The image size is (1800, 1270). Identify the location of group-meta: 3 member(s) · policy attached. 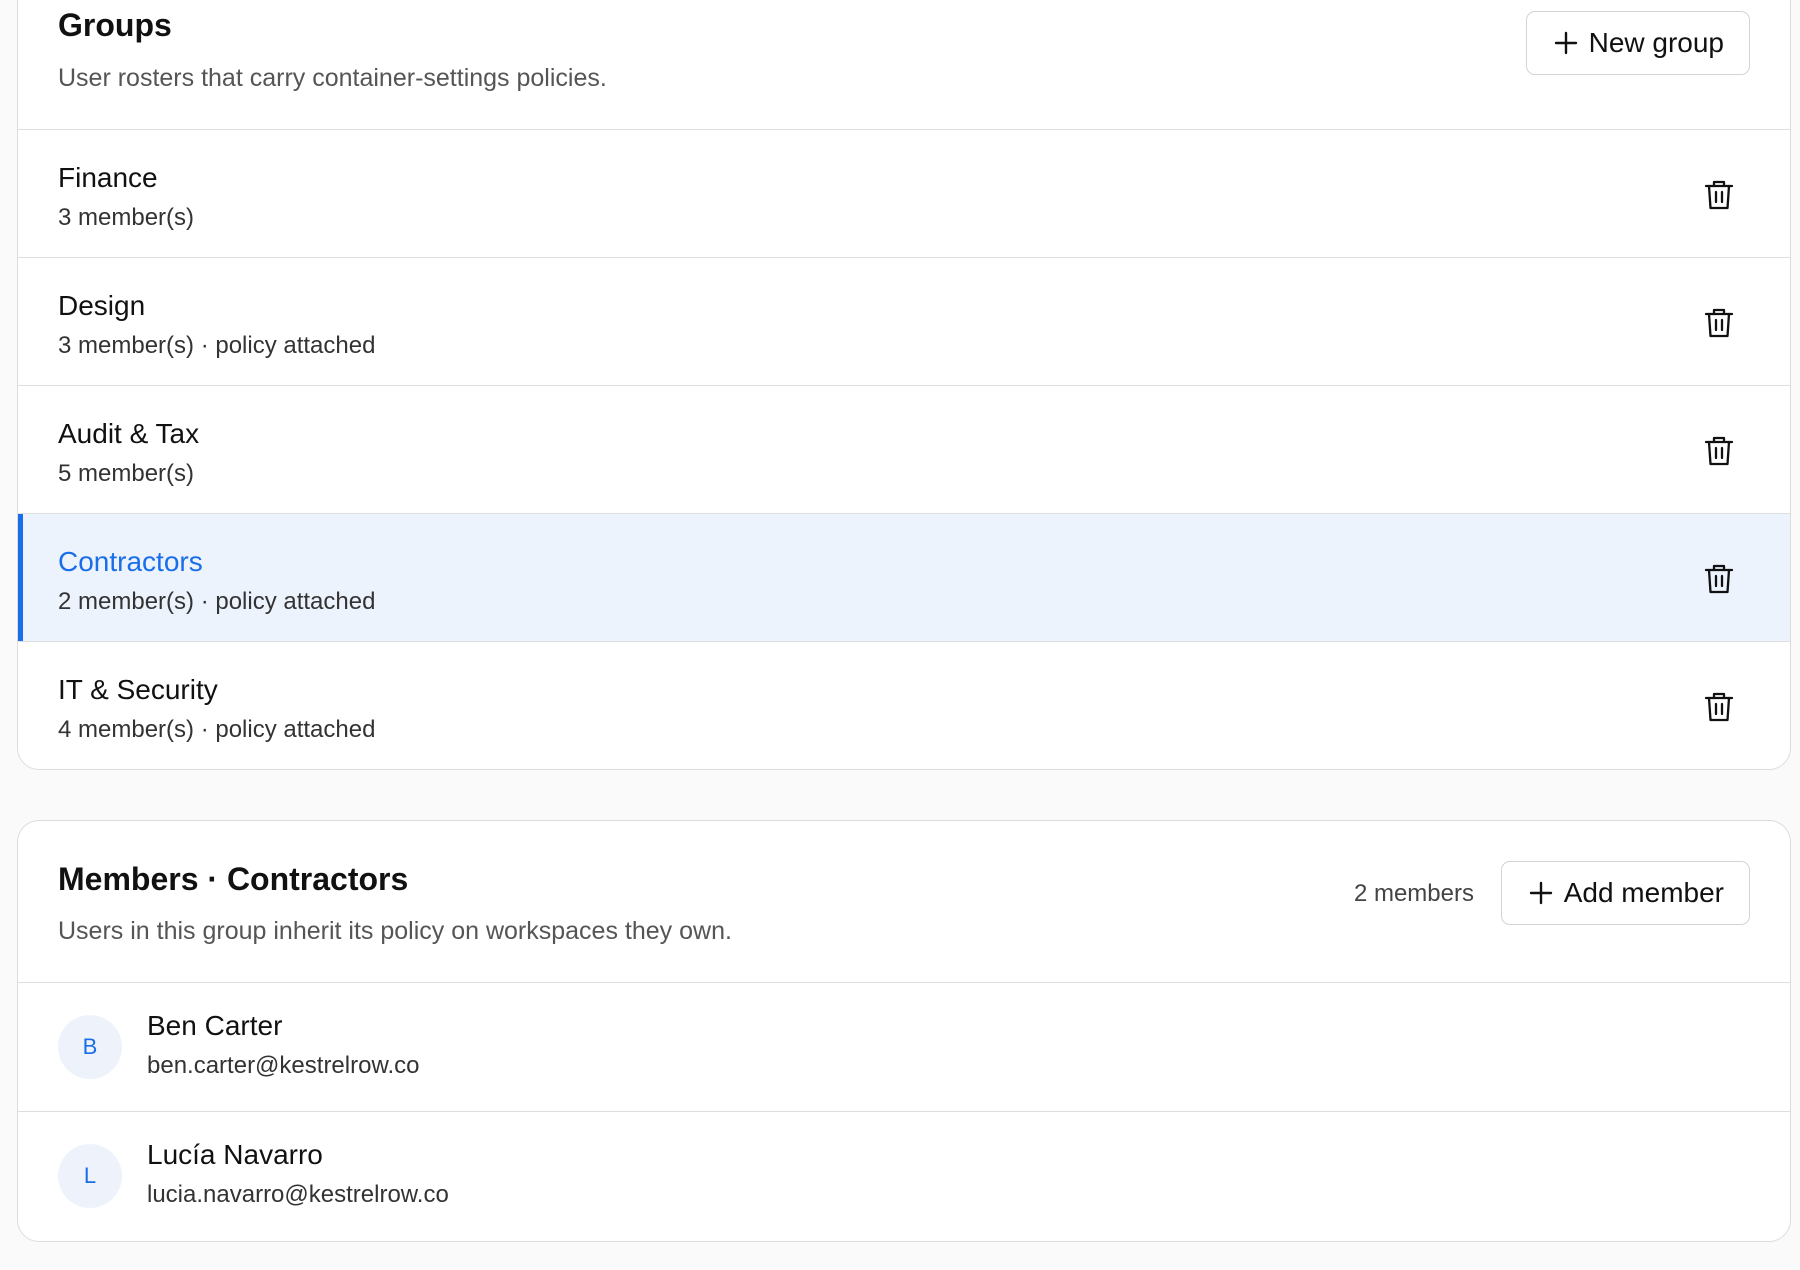
(217, 345).